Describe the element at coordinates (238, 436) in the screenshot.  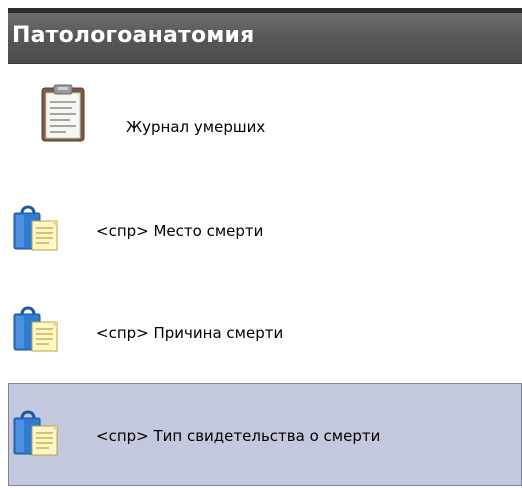
I see `menu-item-label: <спр> Тип свидетельства о смерти` at that location.